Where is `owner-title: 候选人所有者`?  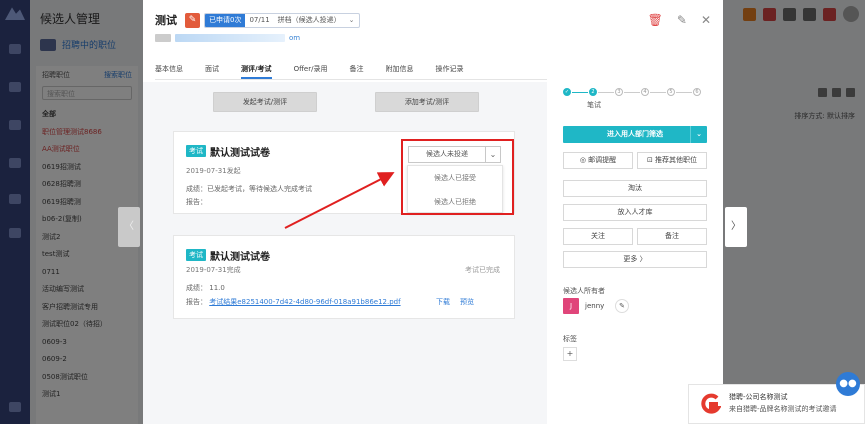 owner-title: 候选人所有者 is located at coordinates (584, 291).